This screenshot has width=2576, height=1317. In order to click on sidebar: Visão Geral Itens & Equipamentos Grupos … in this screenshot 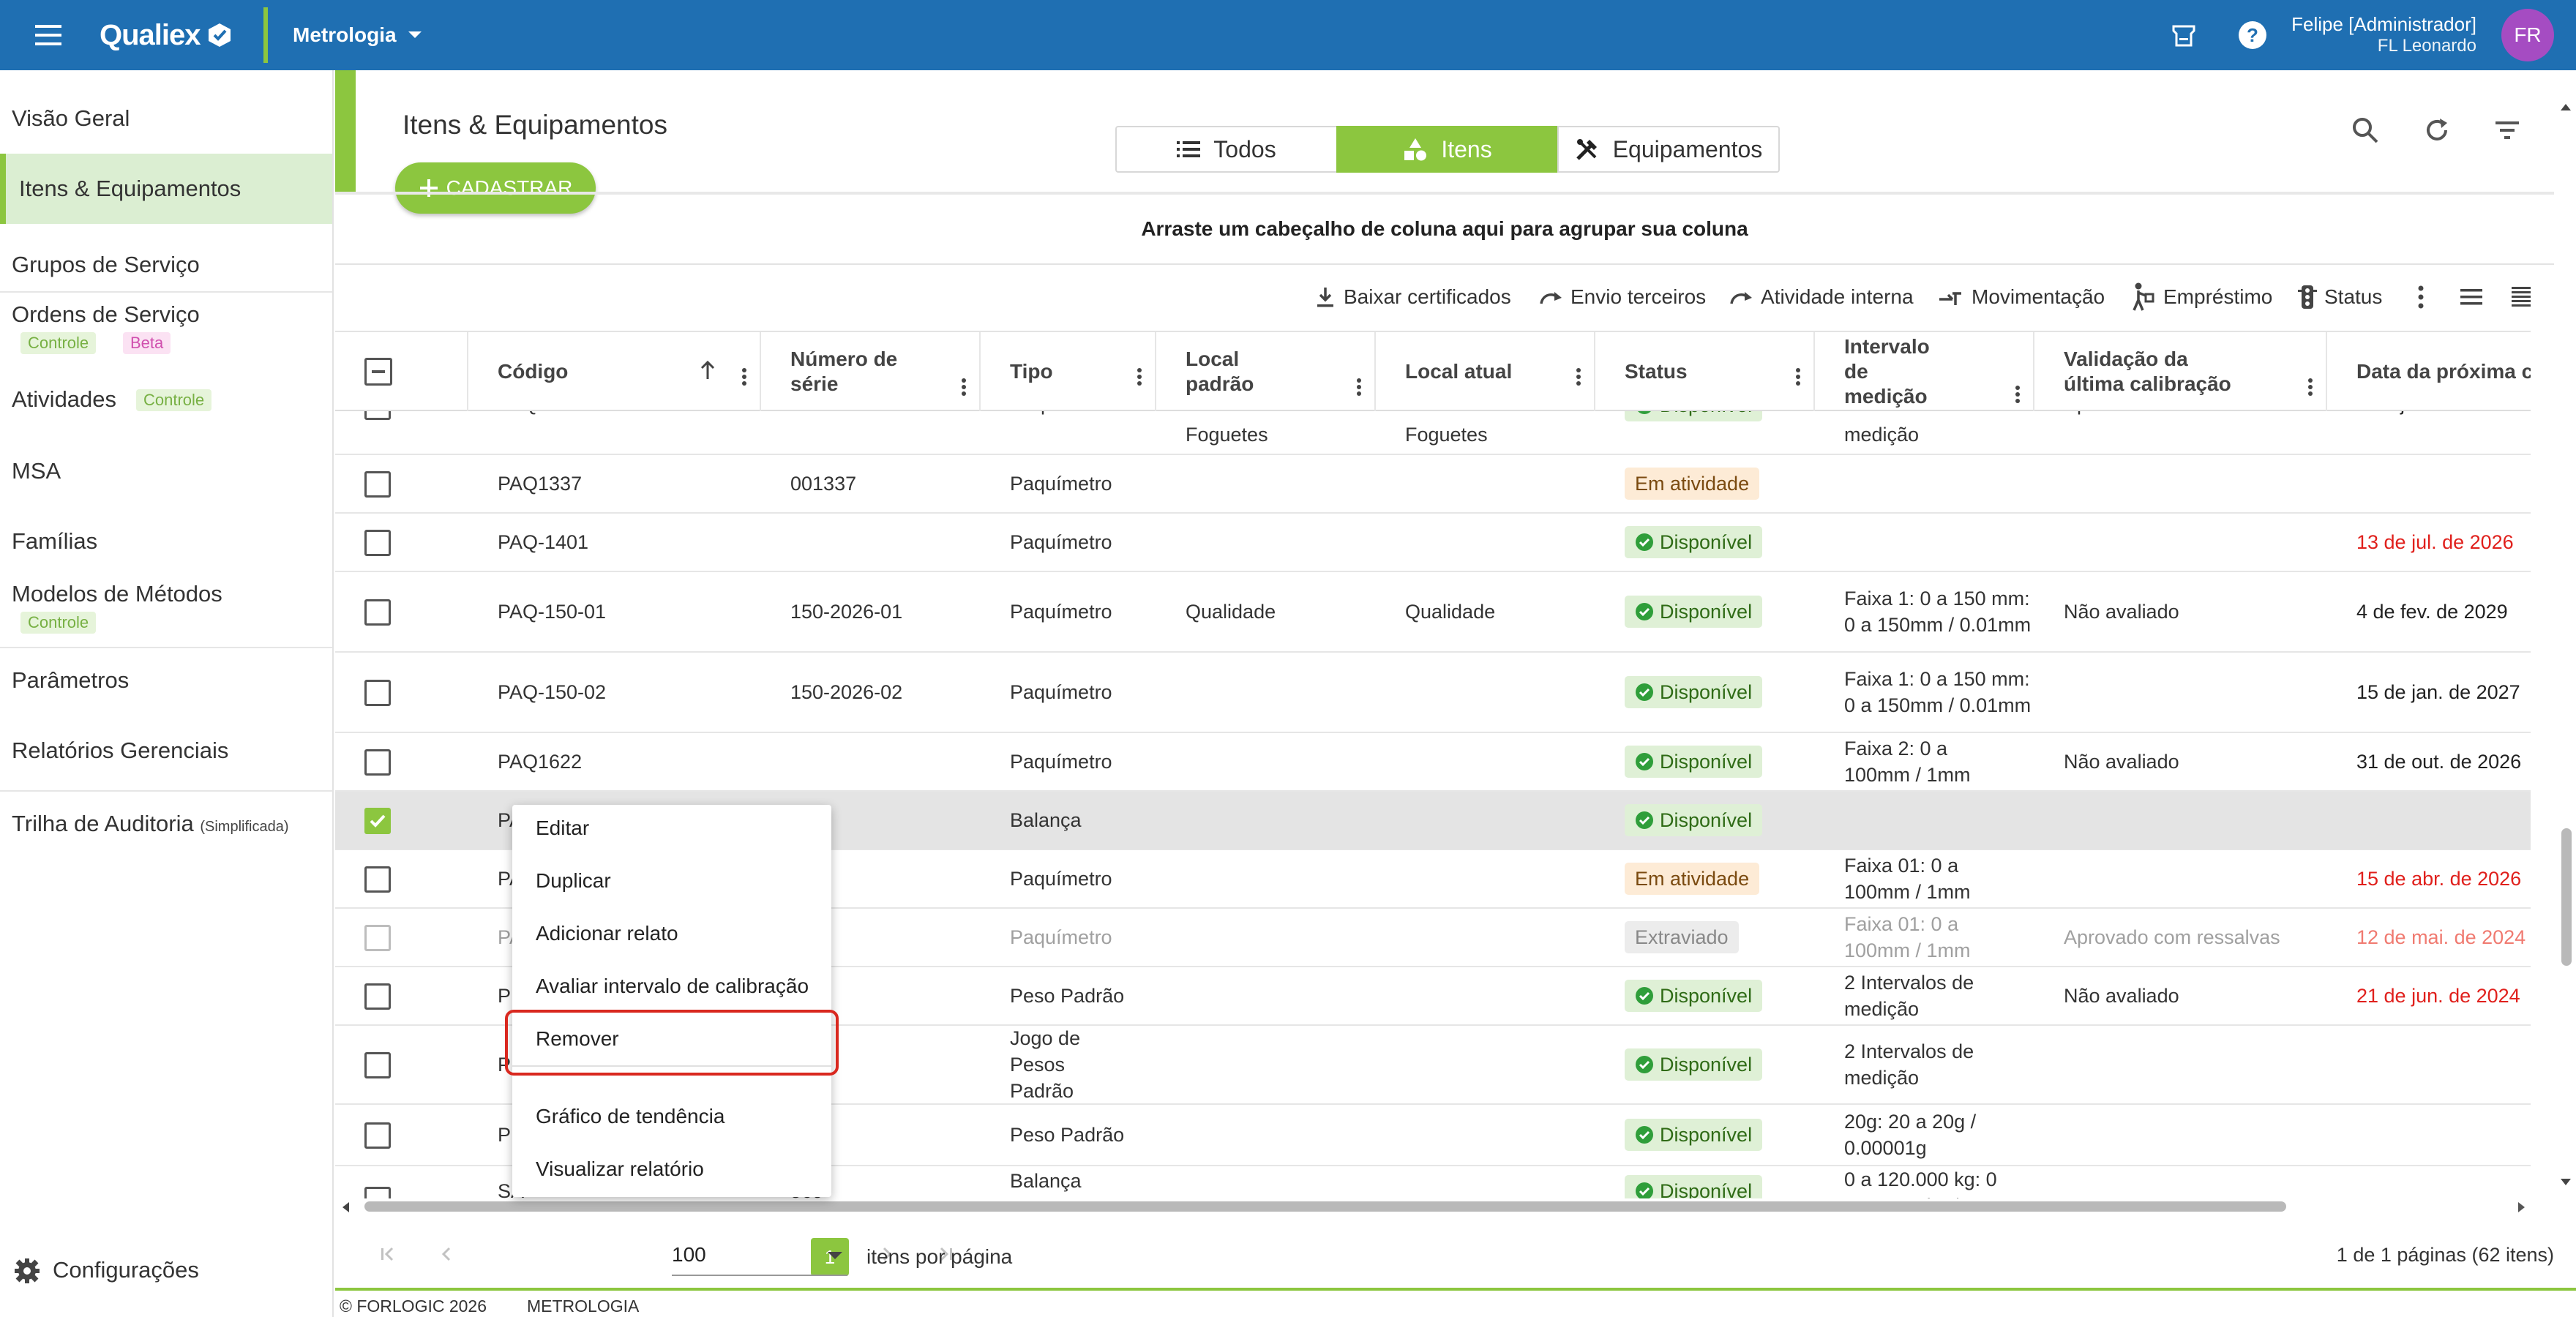, I will do `click(167, 693)`.